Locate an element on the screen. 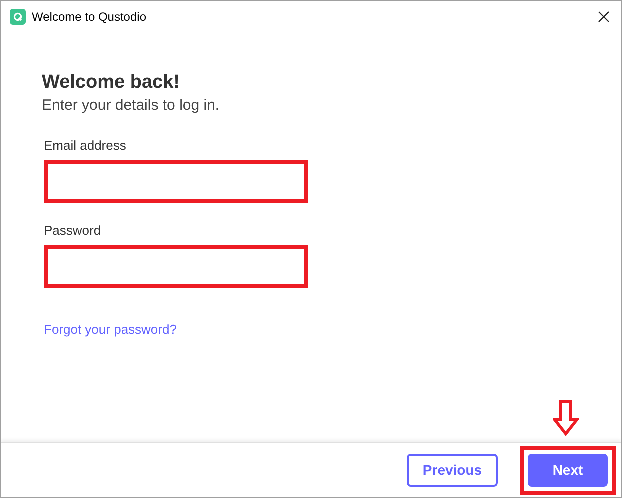 Image resolution: width=622 pixels, height=498 pixels. down-arrow-icon is located at coordinates (566, 418).